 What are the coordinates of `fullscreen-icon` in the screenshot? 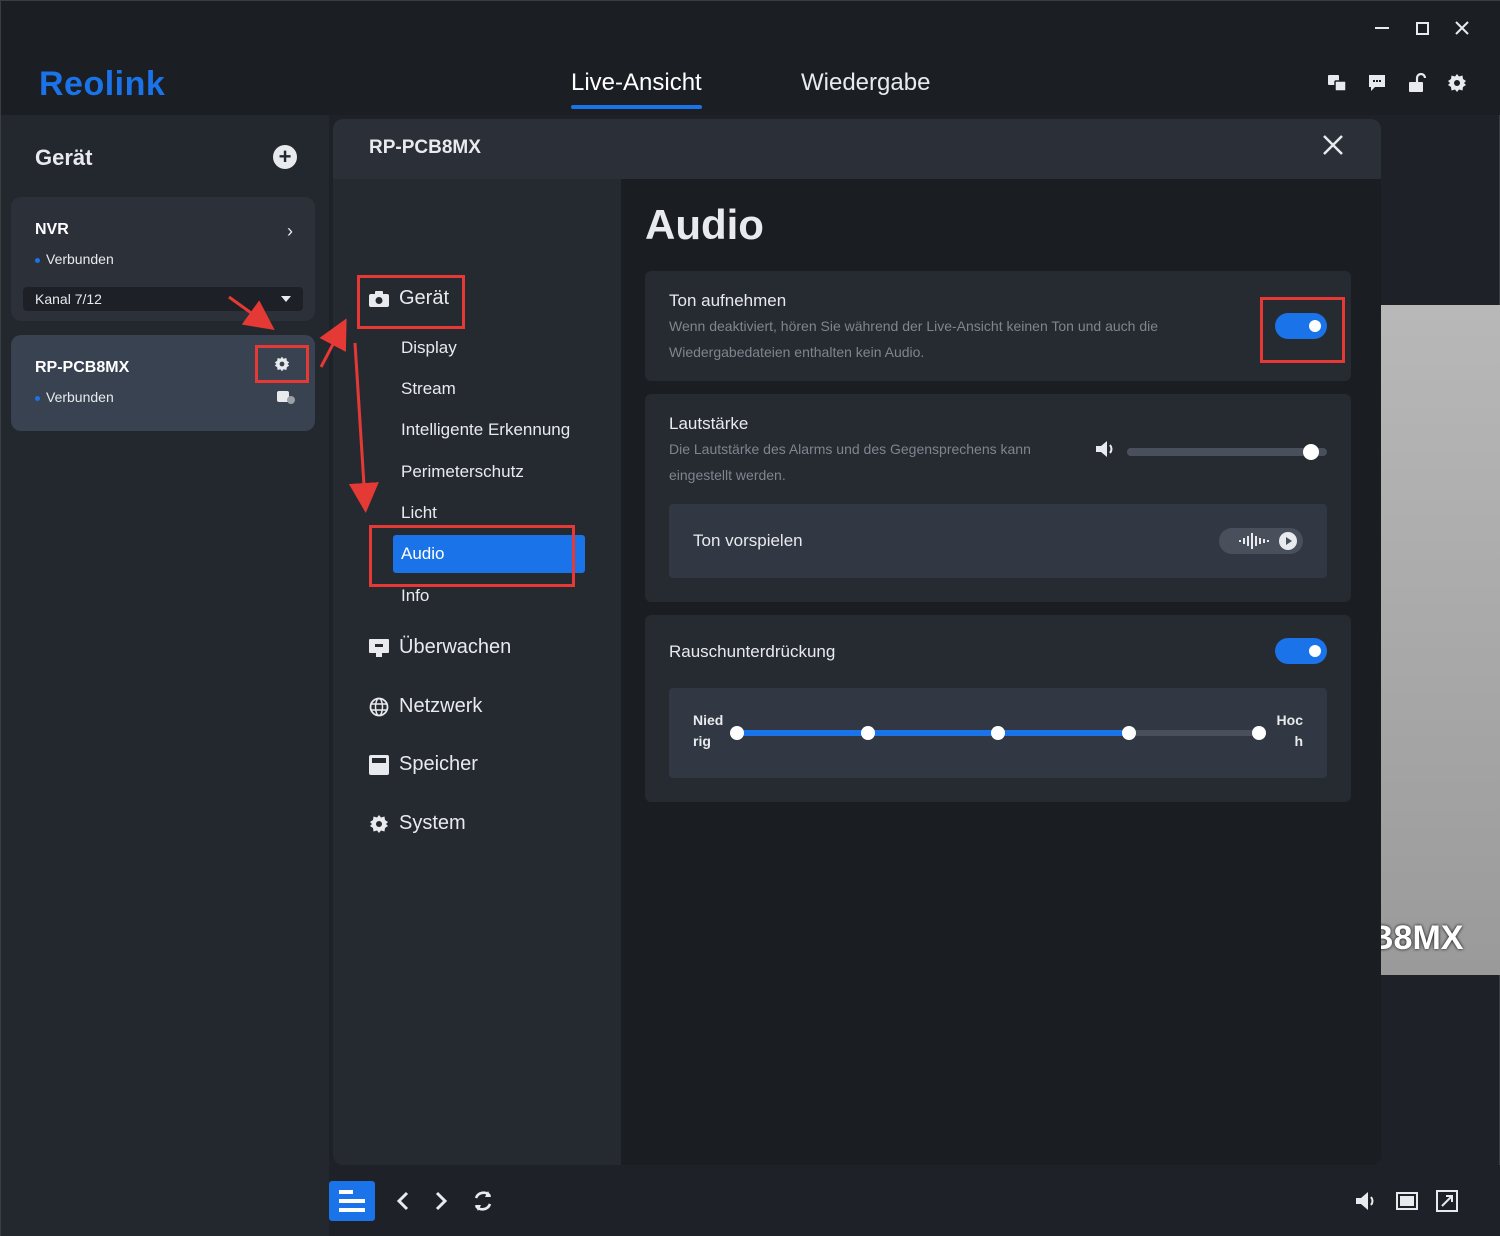 It's located at (1447, 1201).